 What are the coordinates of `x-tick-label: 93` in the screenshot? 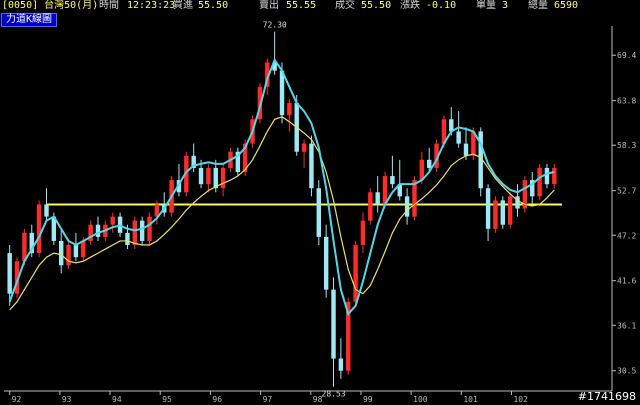 It's located at (67, 399).